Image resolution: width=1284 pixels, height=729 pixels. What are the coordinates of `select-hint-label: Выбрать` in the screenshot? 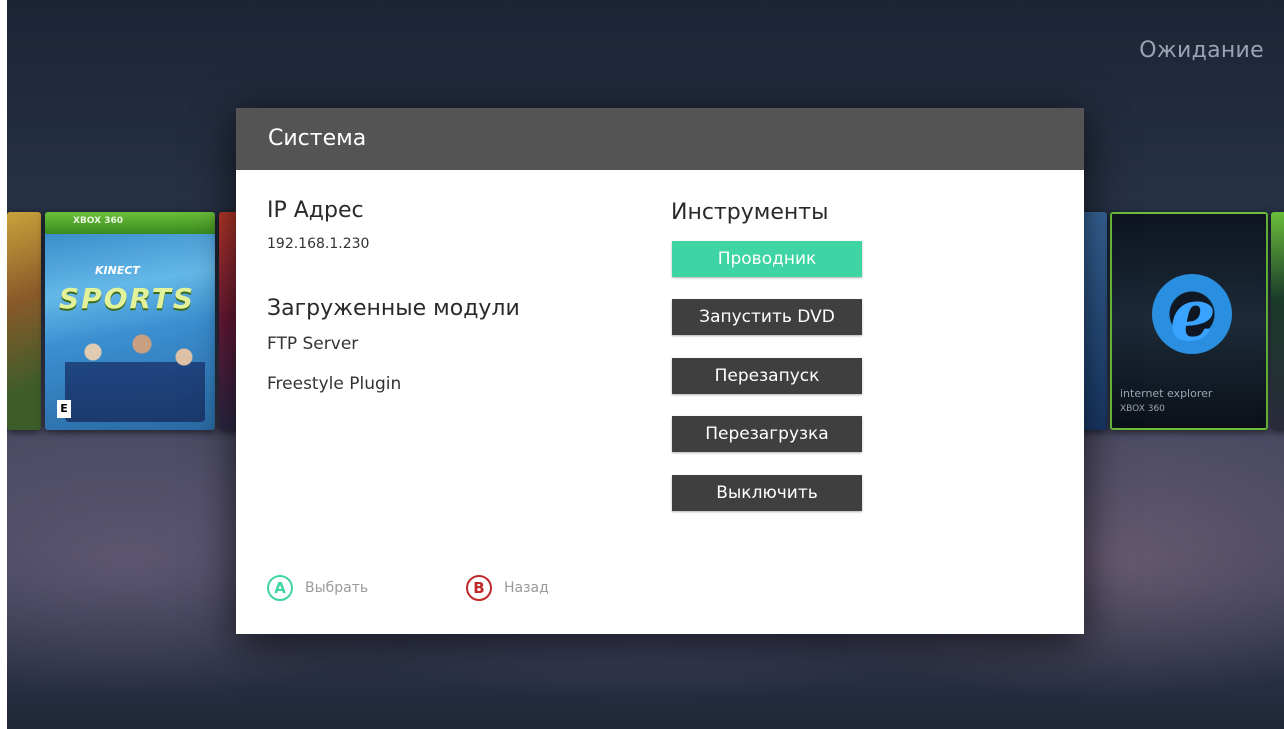 It's located at (337, 588).